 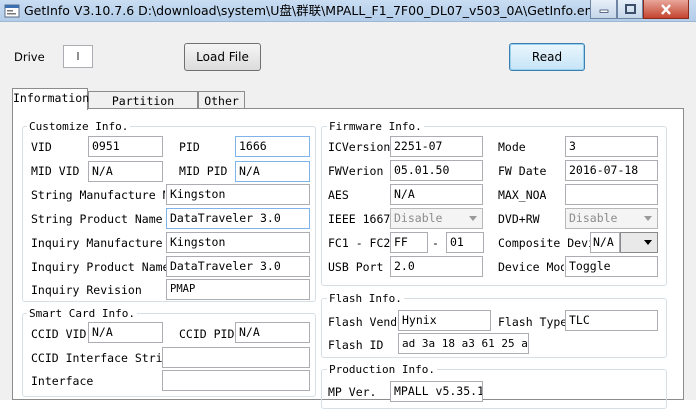 What do you see at coordinates (98, 243) in the screenshot?
I see `inquiry-manufacture-label: Inquiry Manufacture Nam` at bounding box center [98, 243].